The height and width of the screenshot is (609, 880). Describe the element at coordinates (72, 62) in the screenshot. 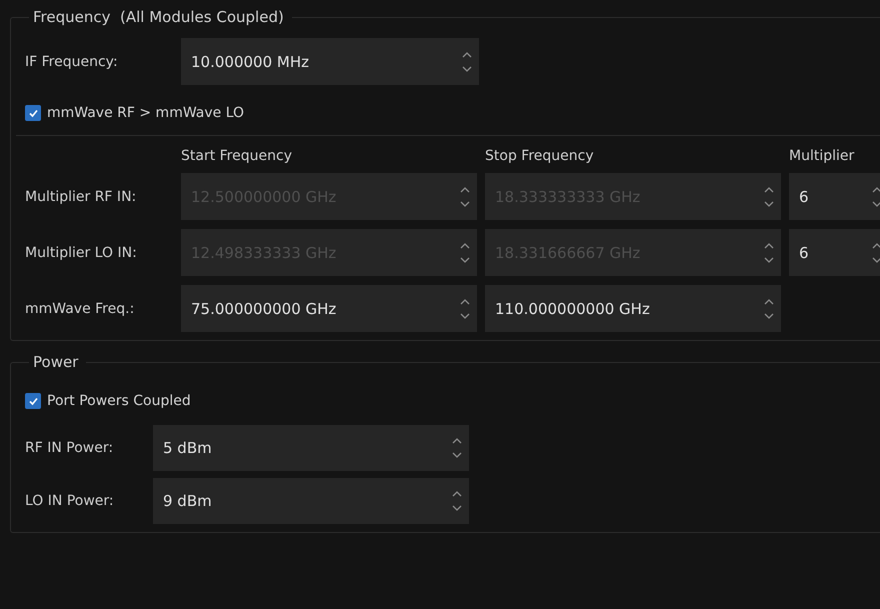

I see `field-label: IF Frequency:` at that location.